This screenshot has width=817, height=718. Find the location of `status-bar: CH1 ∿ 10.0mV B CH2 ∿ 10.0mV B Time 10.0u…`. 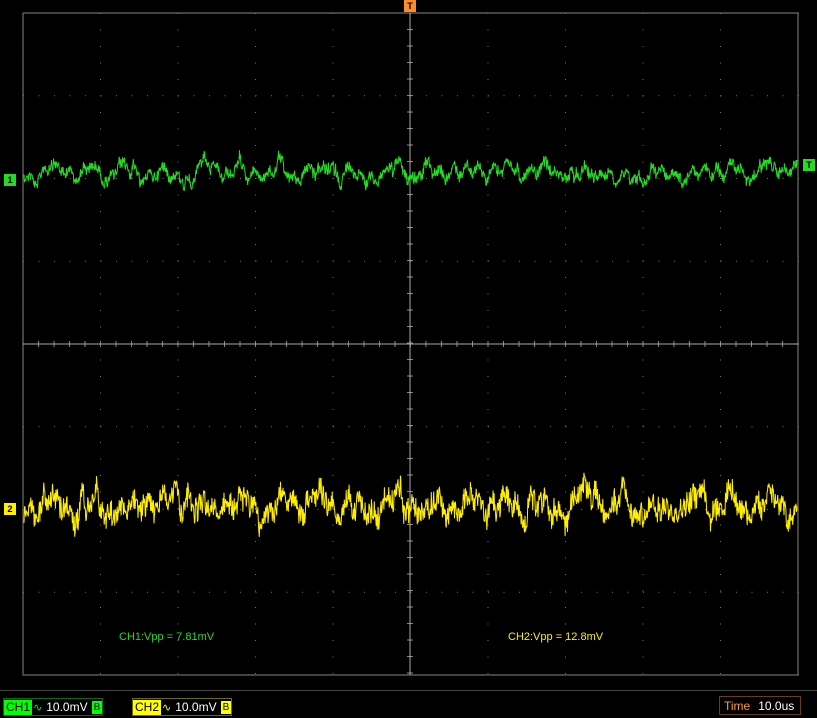

status-bar: CH1 ∿ 10.0mV B CH2 ∿ 10.0mV B Time 10.0u… is located at coordinates (408, 704).